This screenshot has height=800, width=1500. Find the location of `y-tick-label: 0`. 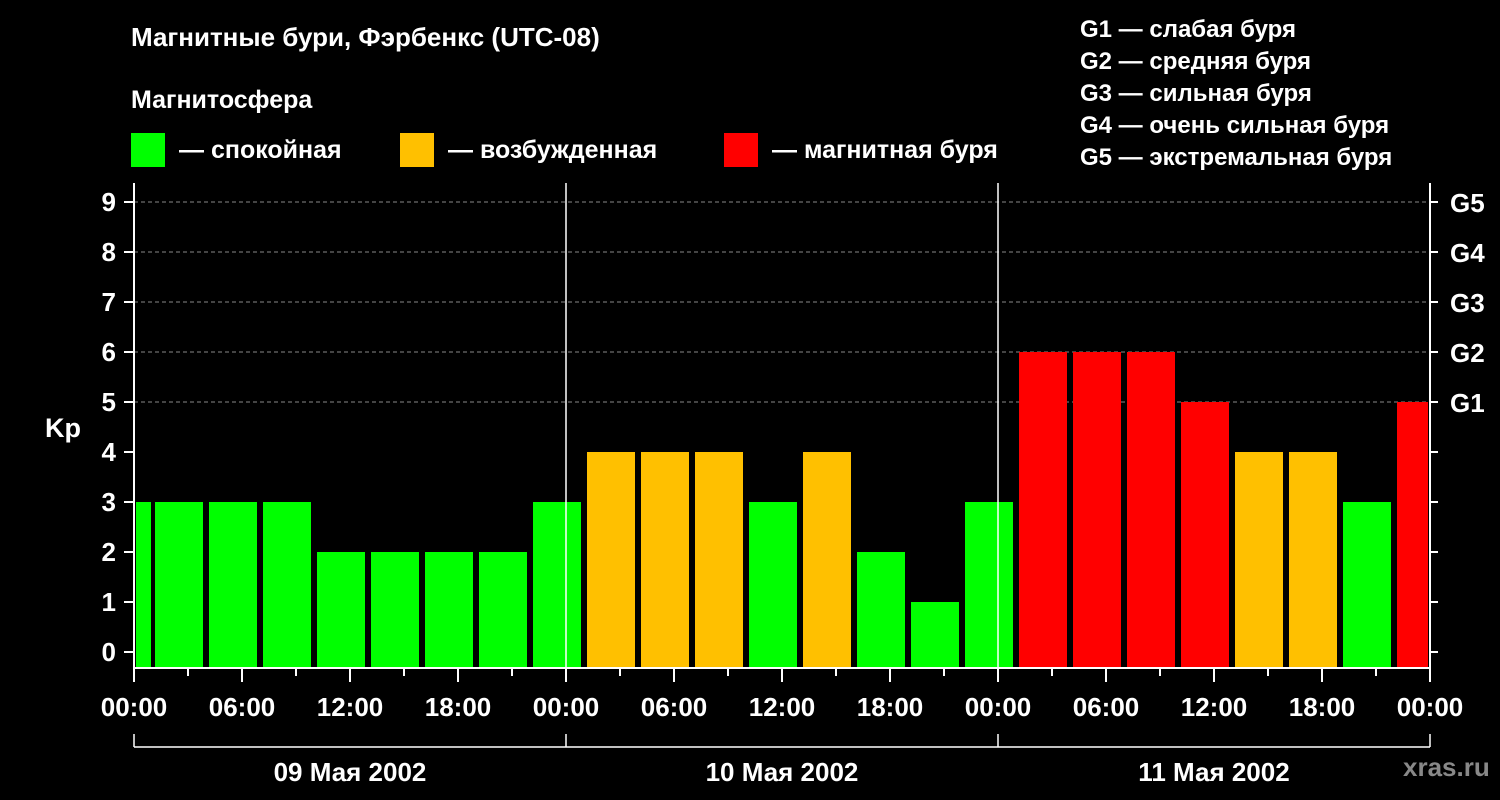

y-tick-label: 0 is located at coordinates (109, 652).